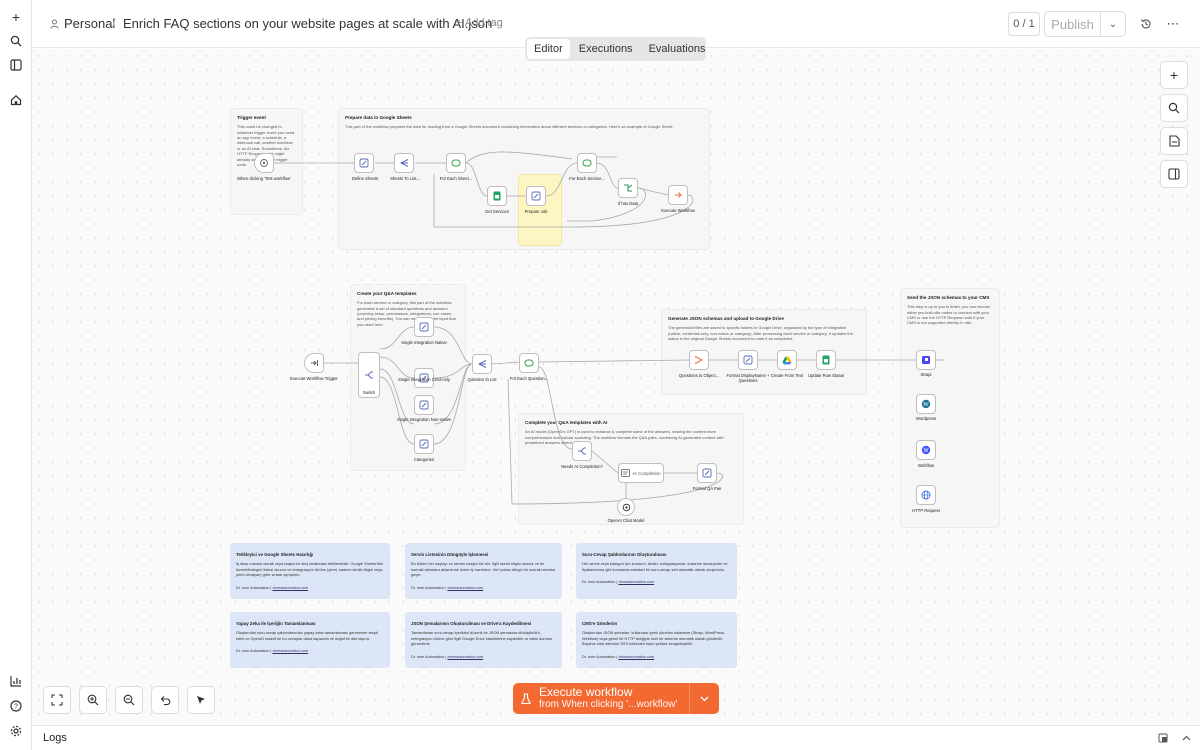 The width and height of the screenshot is (1200, 750). What do you see at coordinates (483, 588) in the screenshot?
I see `note-footer: Dr. nnm Automation | drnmautomation.com` at bounding box center [483, 588].